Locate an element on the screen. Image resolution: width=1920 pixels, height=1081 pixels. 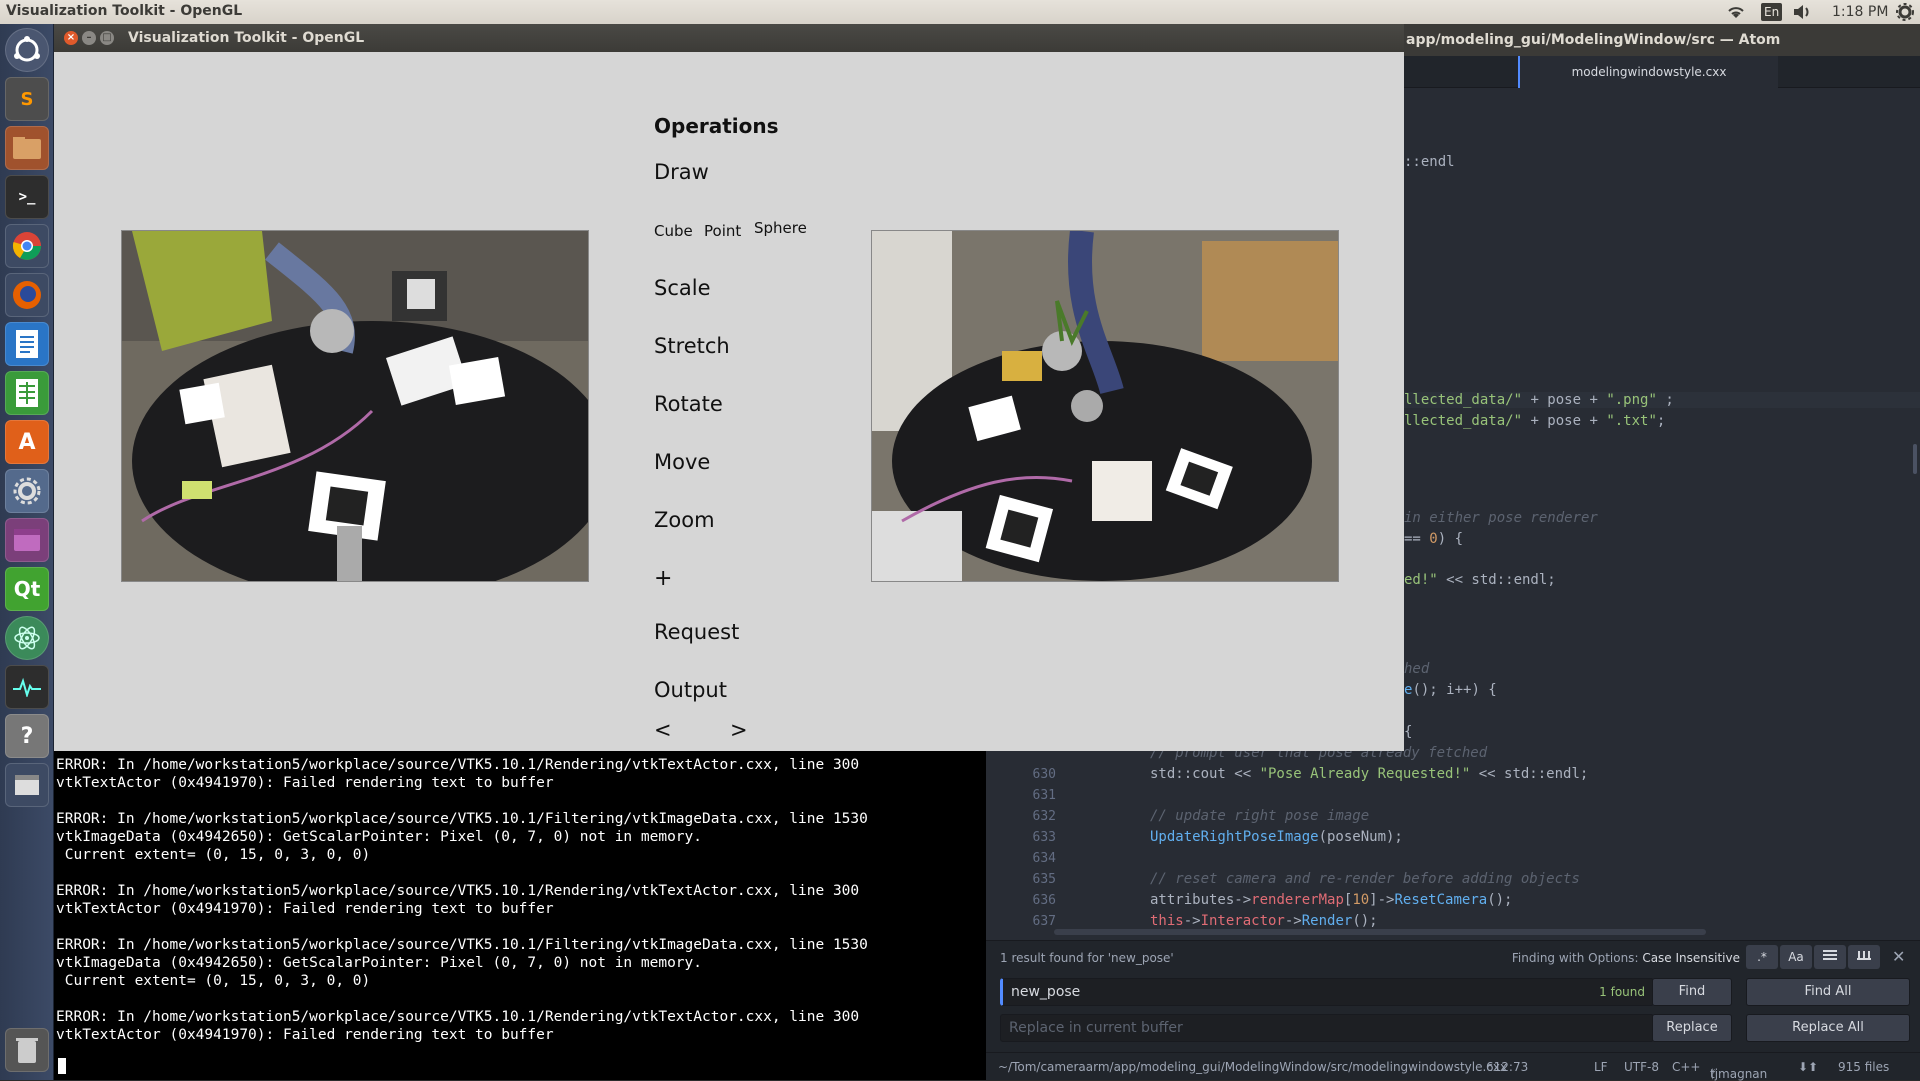
scale-button: Scale is located at coordinates (682, 288).